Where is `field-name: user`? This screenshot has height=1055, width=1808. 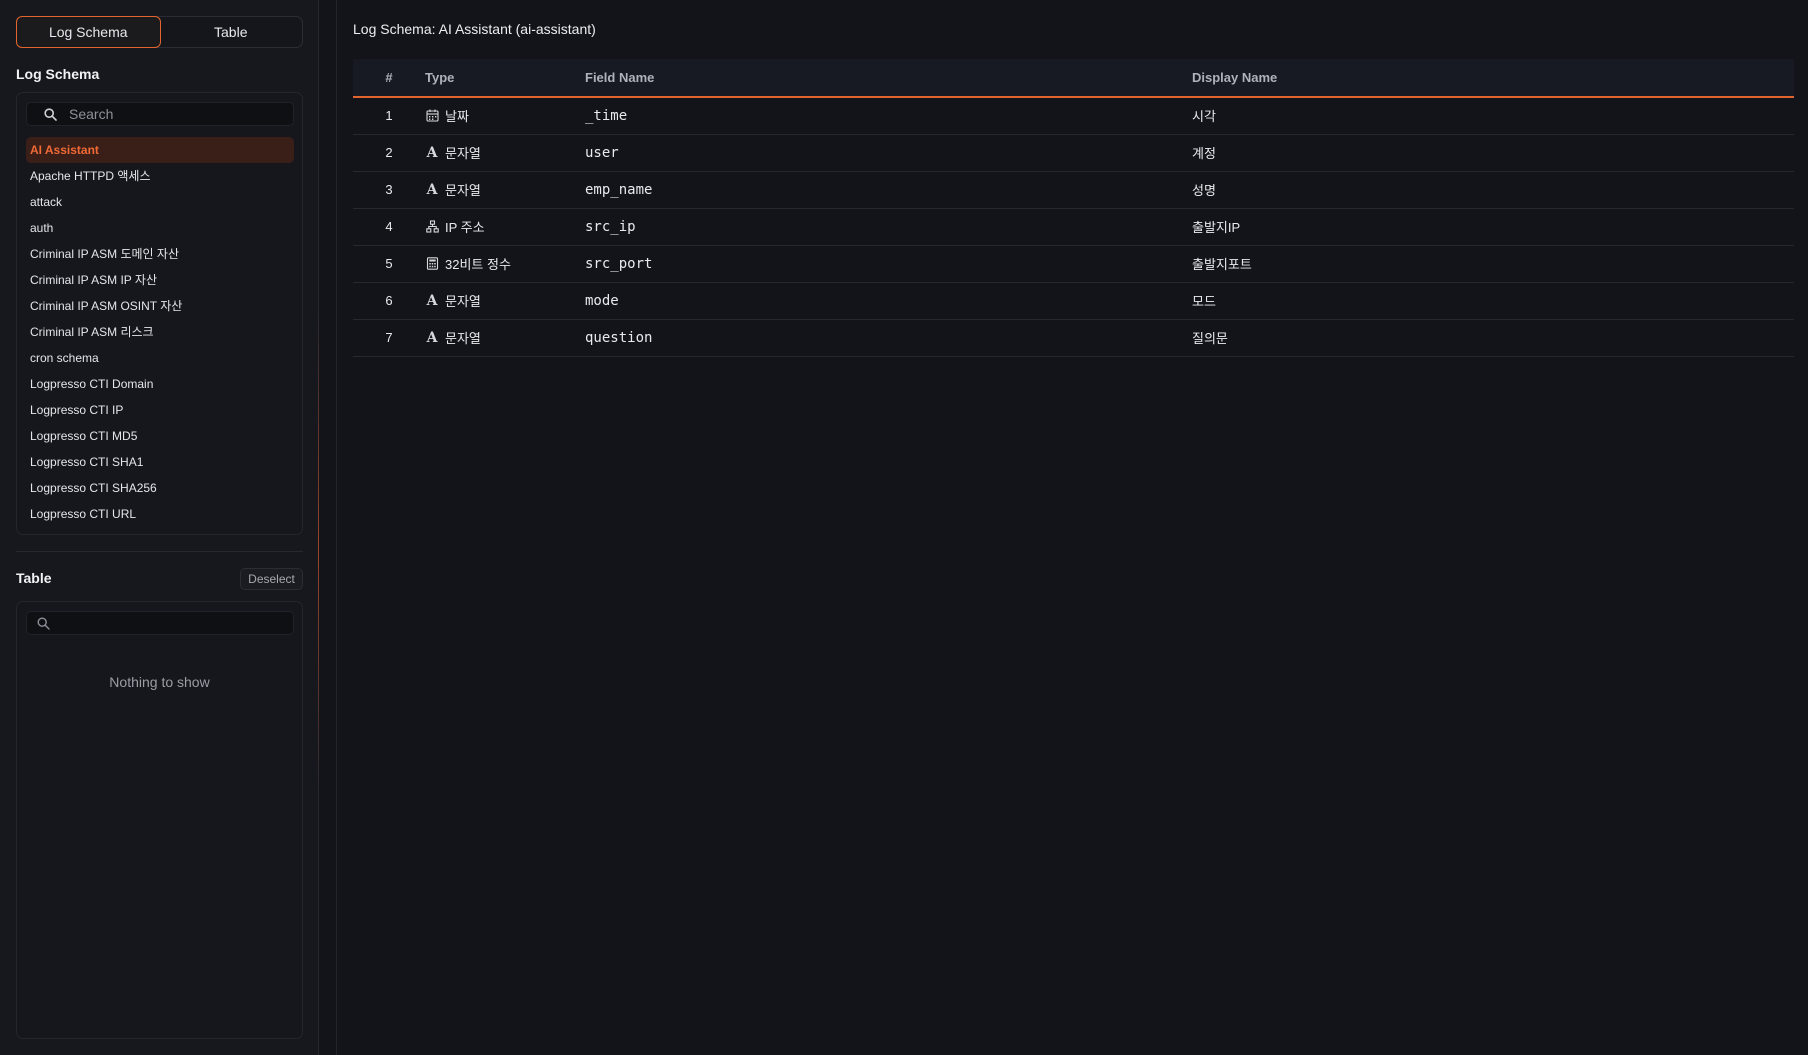 field-name: user is located at coordinates (602, 152).